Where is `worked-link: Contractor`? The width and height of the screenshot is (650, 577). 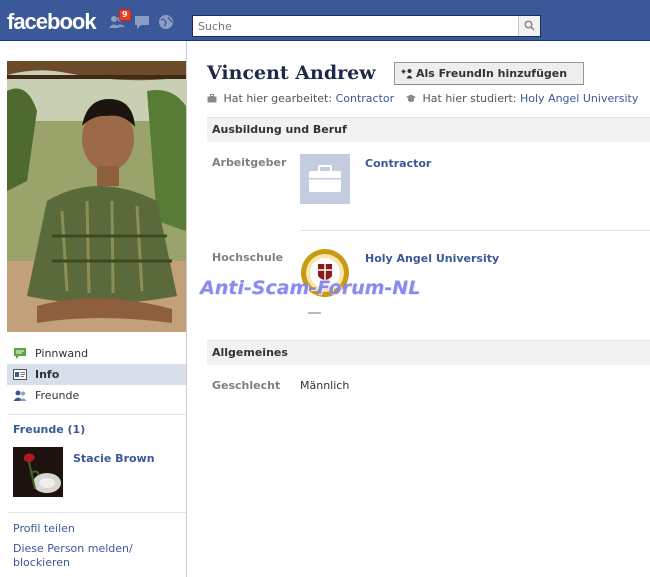
worked-link: Contractor is located at coordinates (365, 98).